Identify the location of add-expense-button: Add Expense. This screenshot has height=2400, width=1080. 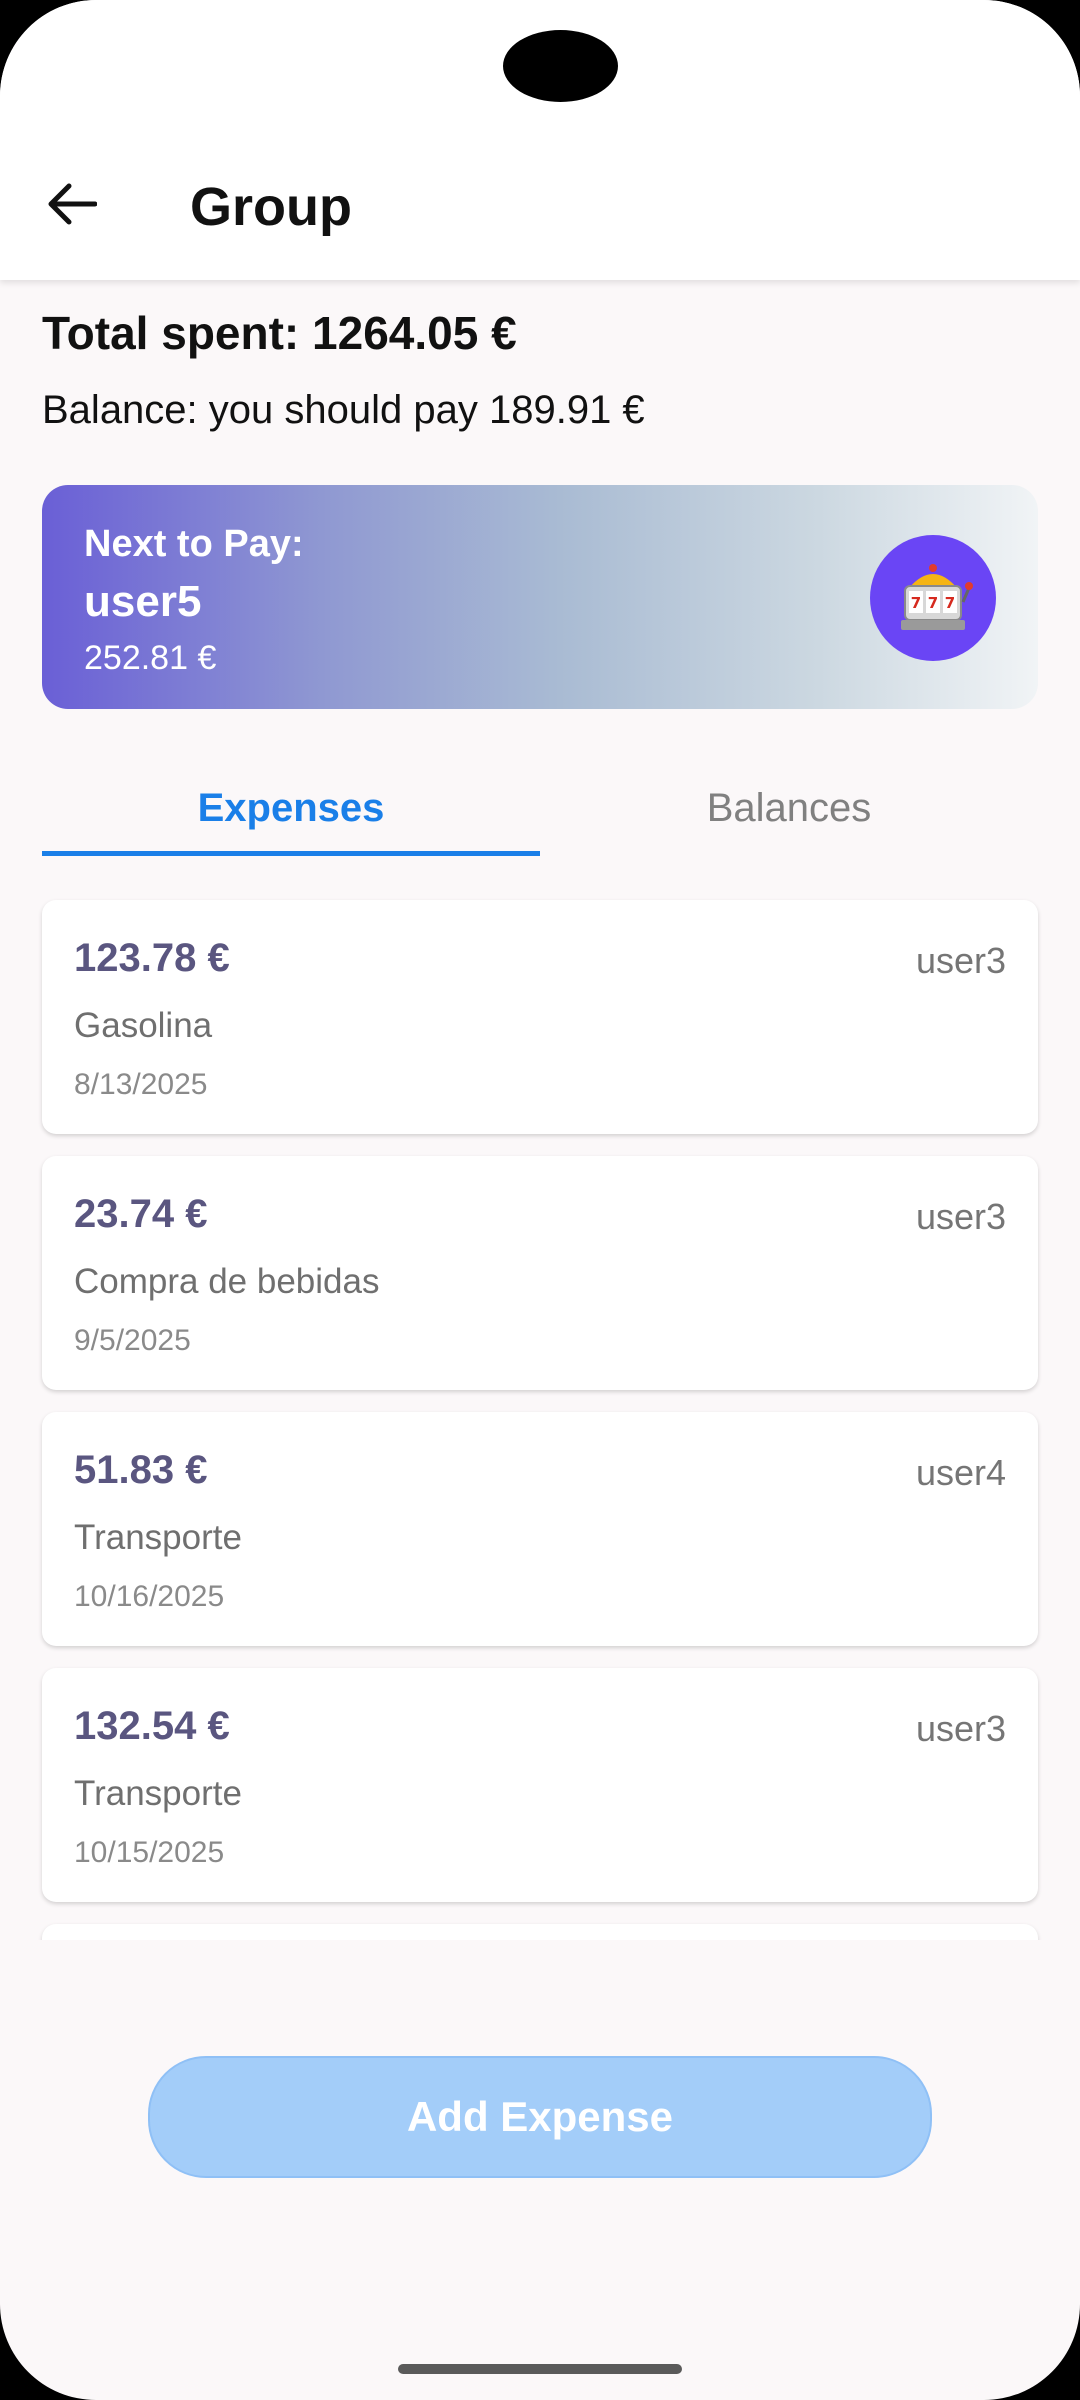
(540, 2117).